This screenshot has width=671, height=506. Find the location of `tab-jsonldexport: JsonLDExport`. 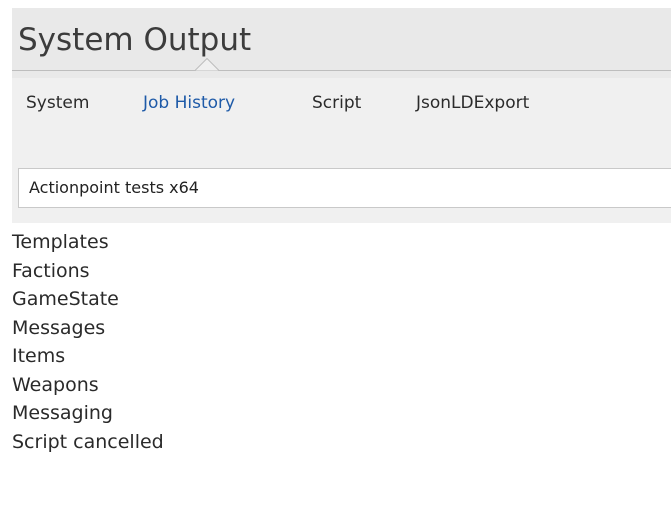

tab-jsonldexport: JsonLDExport is located at coordinates (472, 103).